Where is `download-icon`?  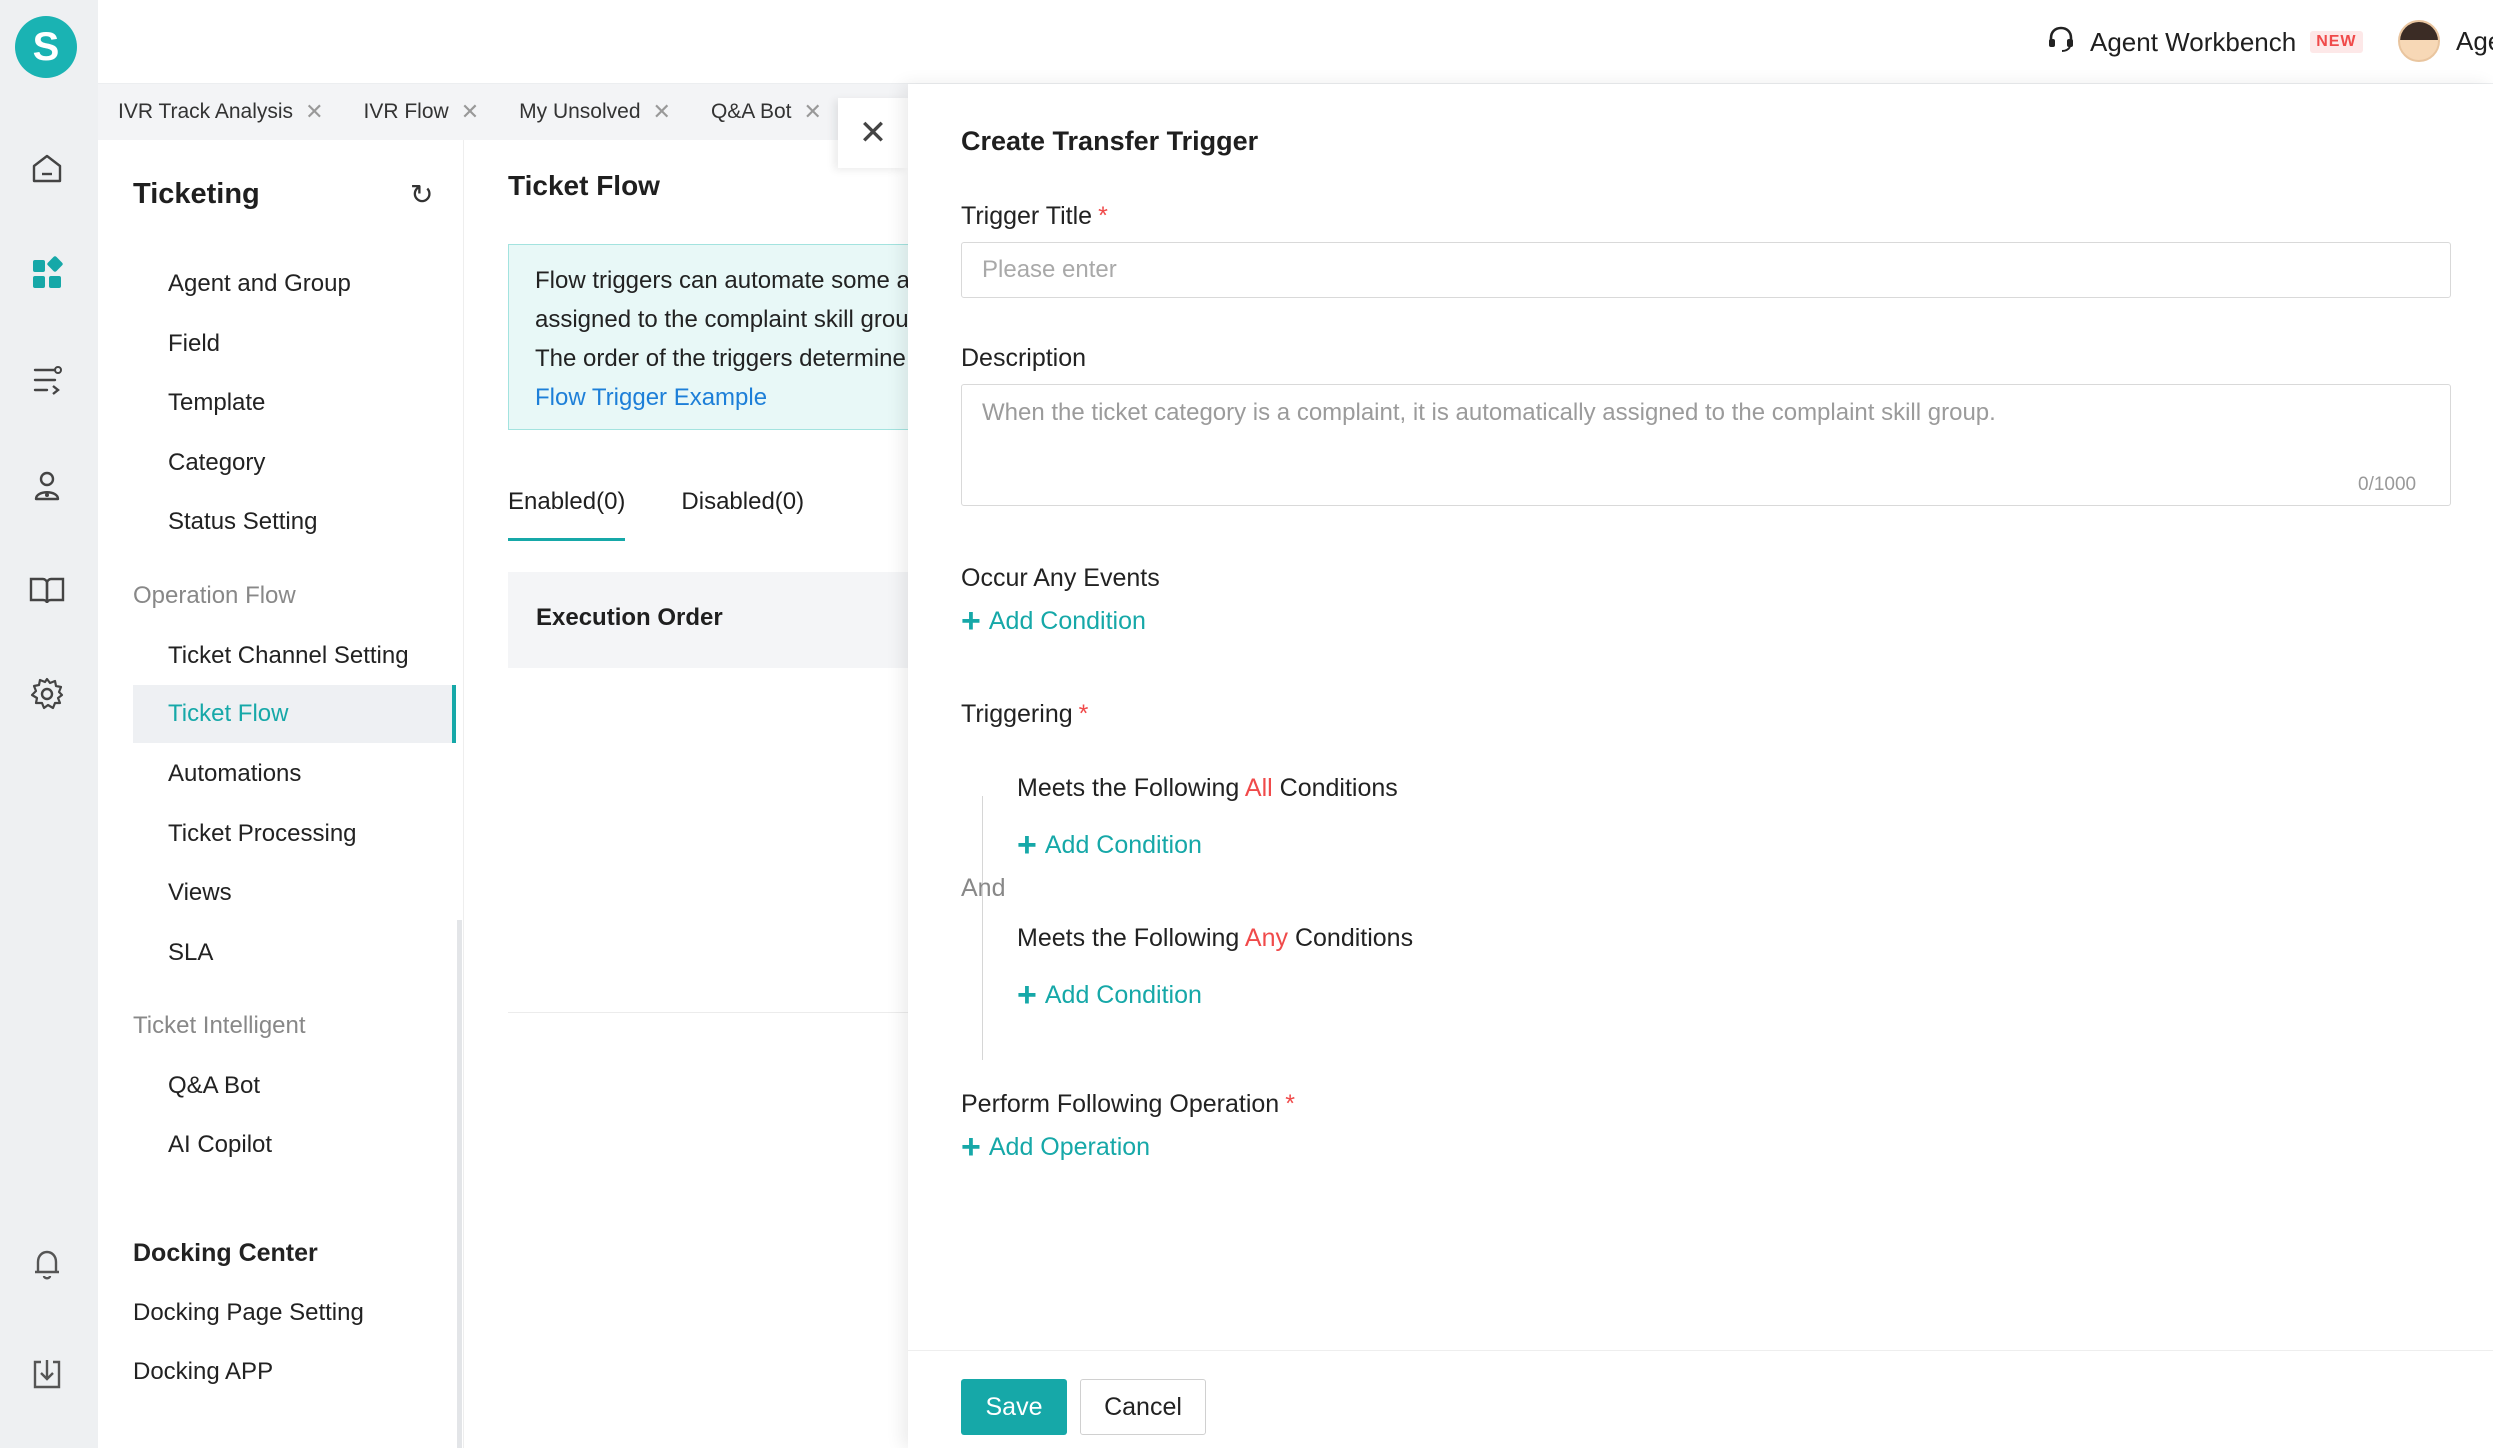
download-icon is located at coordinates (47, 1374).